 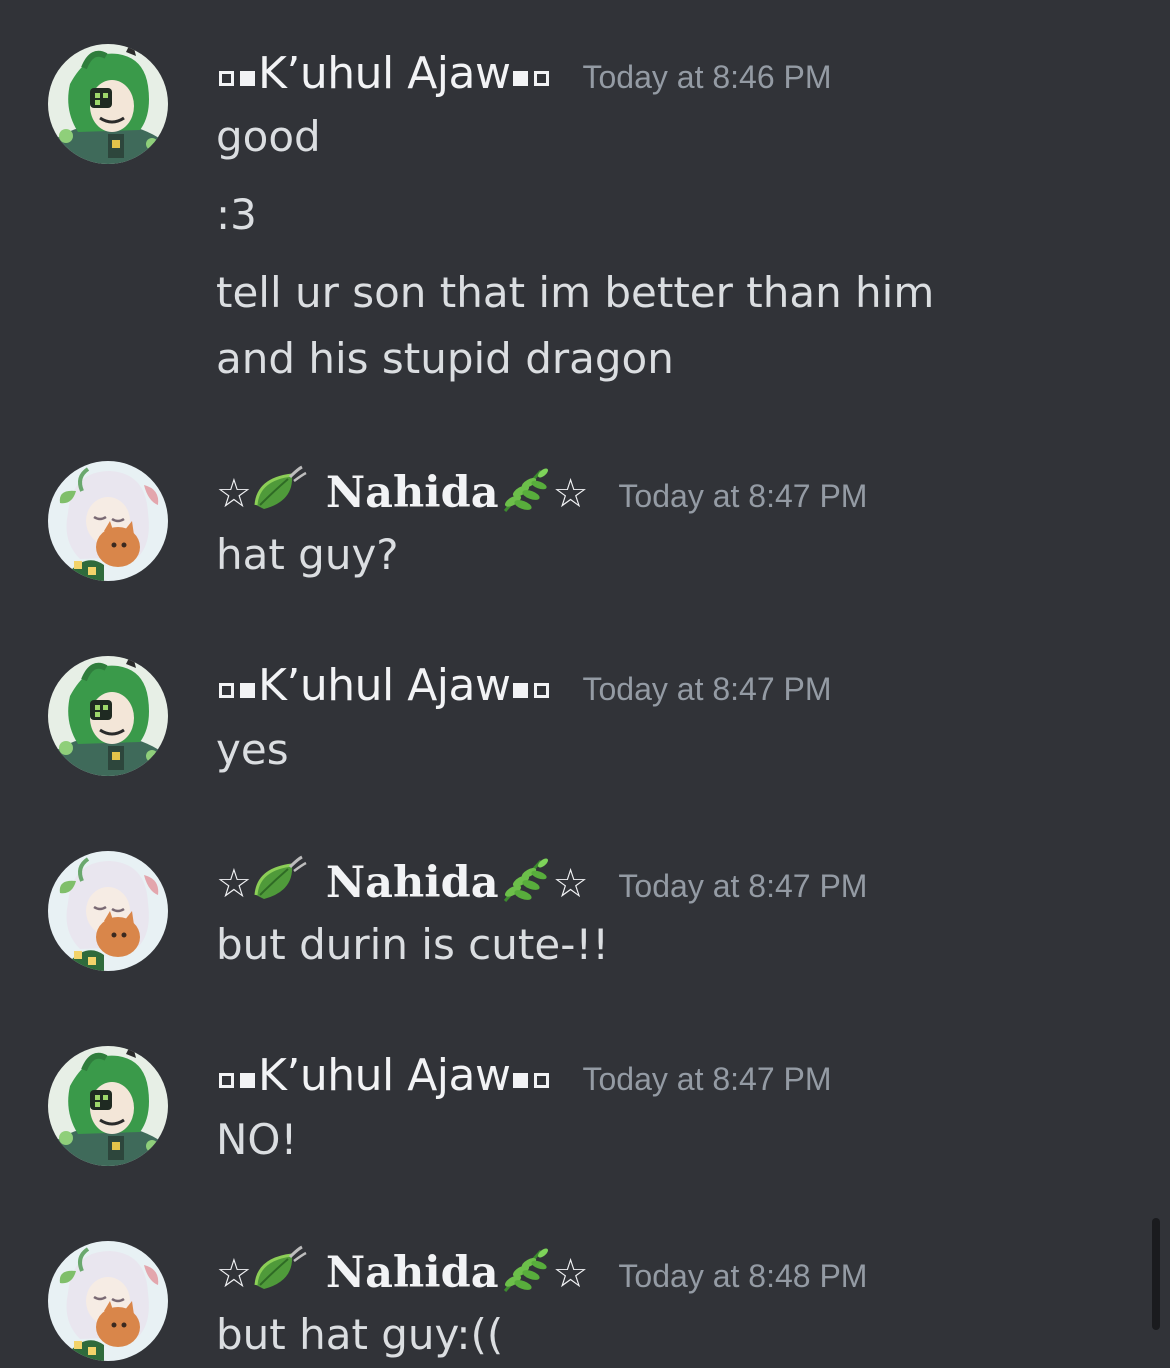 What do you see at coordinates (1156, 1274) in the screenshot?
I see `scrollbar-thumb` at bounding box center [1156, 1274].